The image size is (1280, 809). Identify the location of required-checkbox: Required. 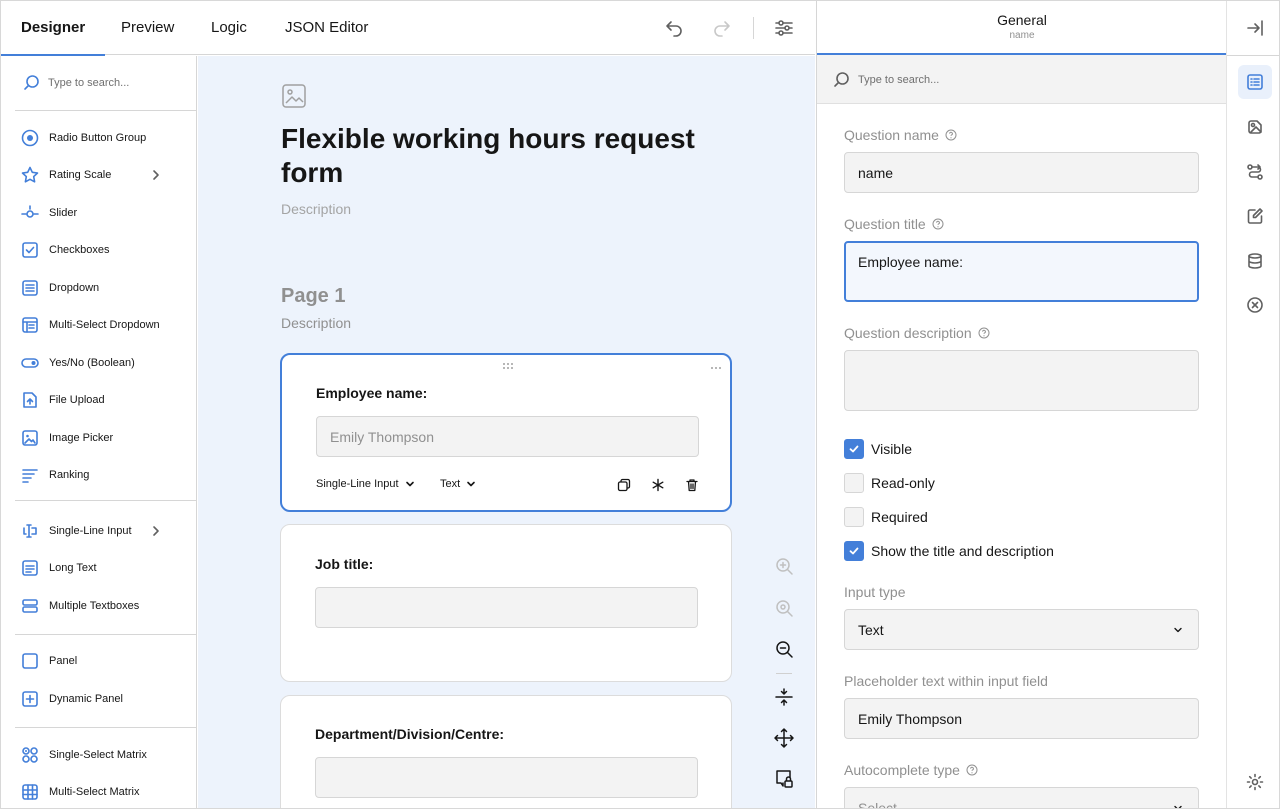
(886, 517).